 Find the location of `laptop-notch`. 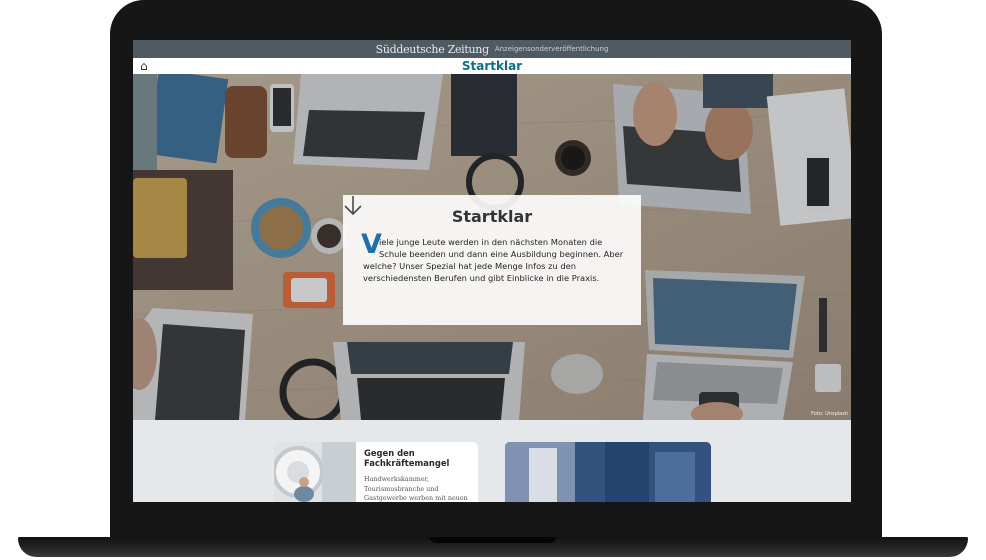

laptop-notch is located at coordinates (493, 540).